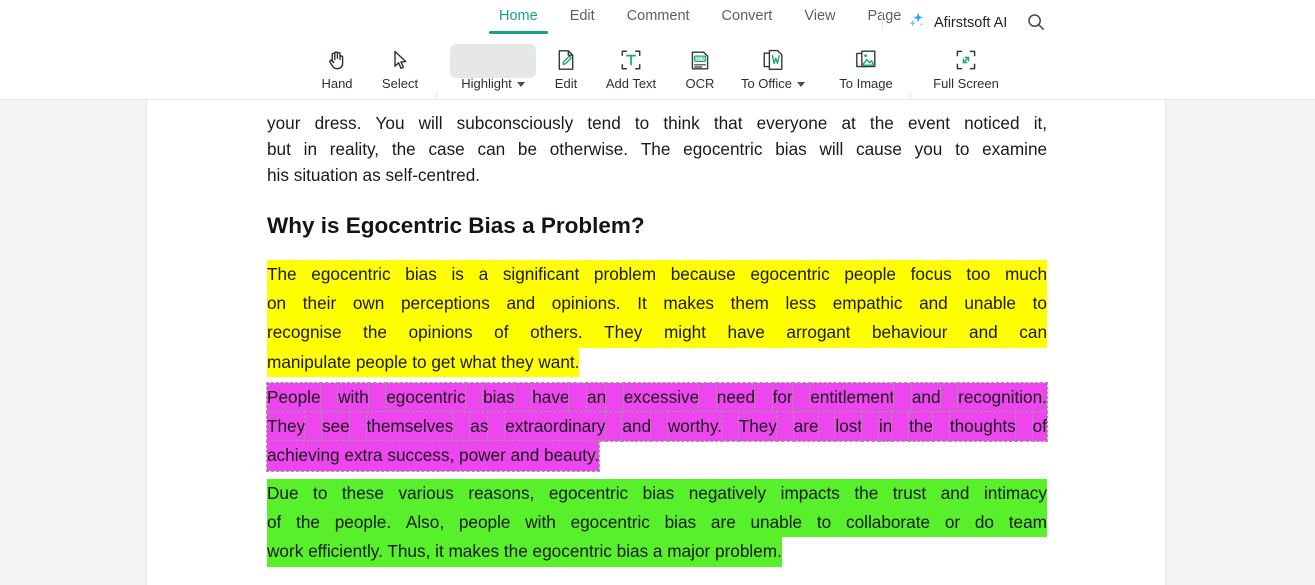 The height and width of the screenshot is (585, 1315). Describe the element at coordinates (1026, 275) in the screenshot. I see `highlighted-text-run: much` at that location.